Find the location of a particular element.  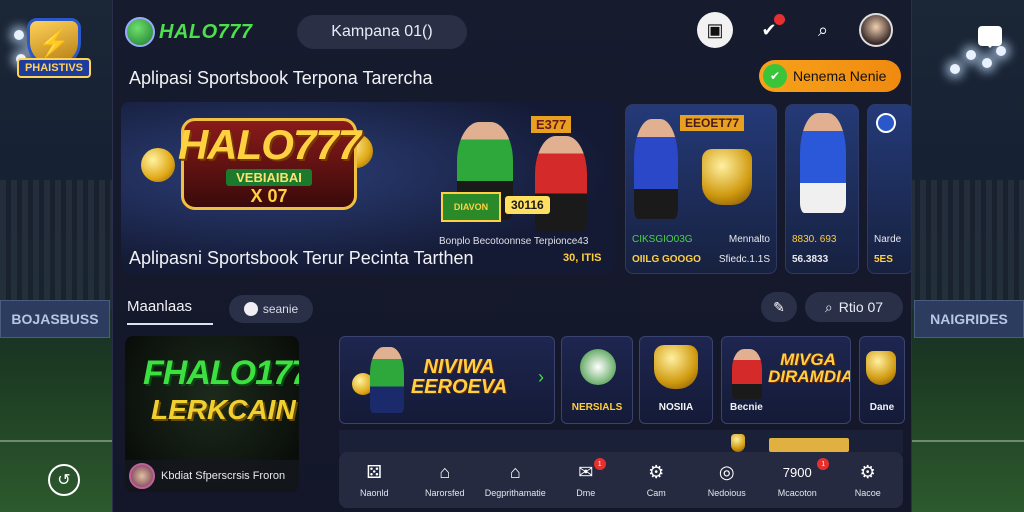

nav-label: Dme is located at coordinates (586, 493).